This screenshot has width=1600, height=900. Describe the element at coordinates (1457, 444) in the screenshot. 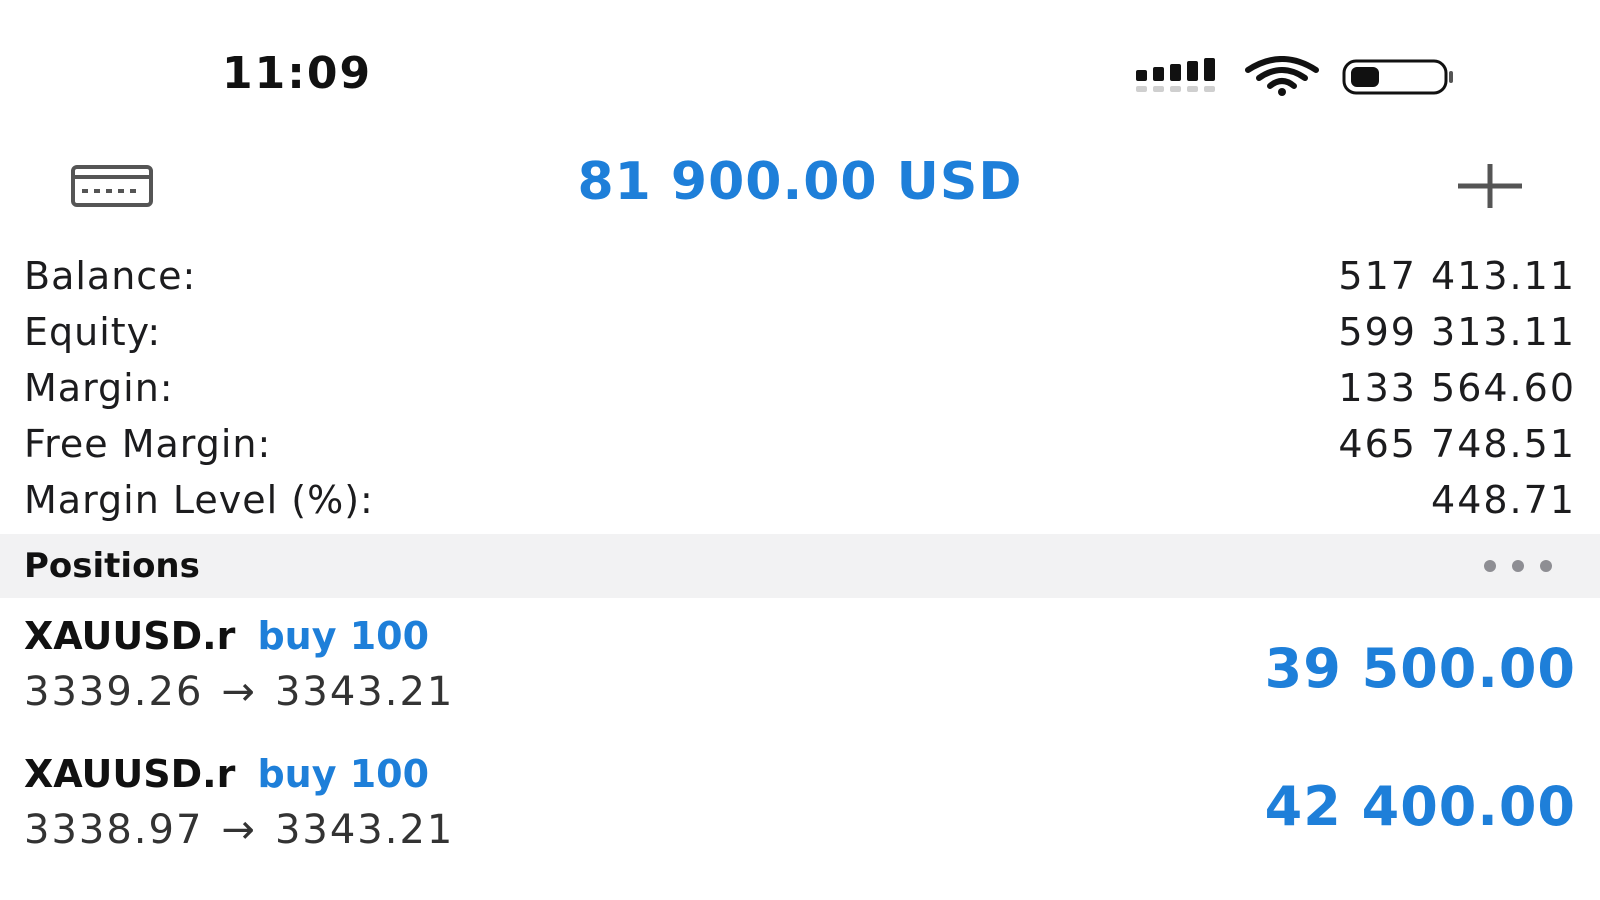

I see `free-margin-value: 465 748.51` at that location.